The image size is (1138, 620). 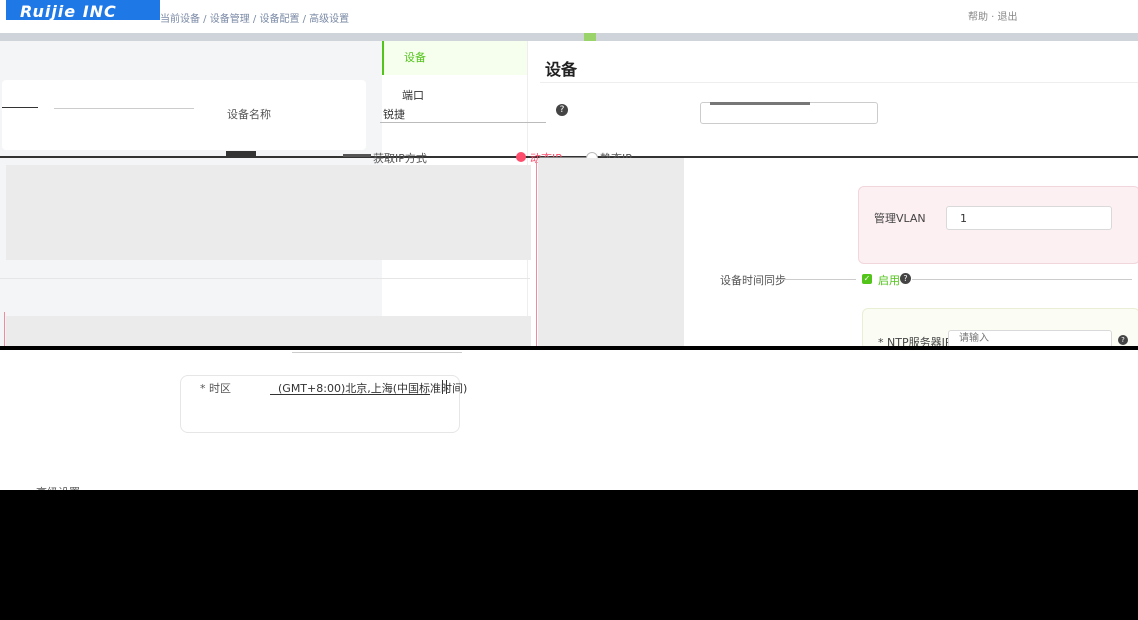 What do you see at coordinates (611, 253) in the screenshot?
I see `side-block` at bounding box center [611, 253].